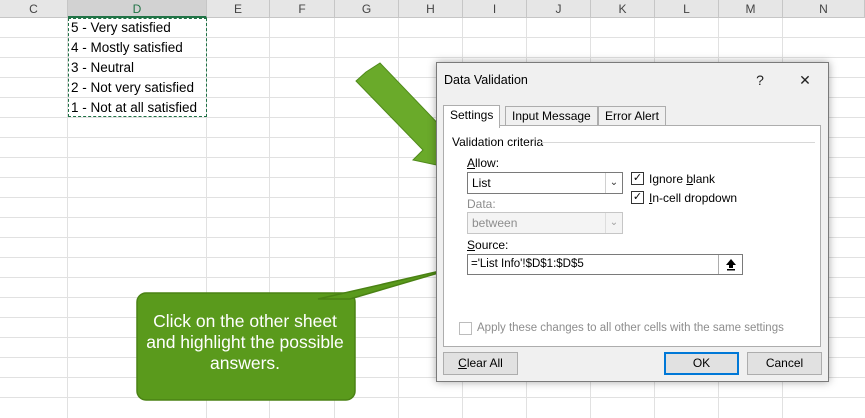 This screenshot has height=418, width=865. What do you see at coordinates (605, 264) in the screenshot?
I see `source-input: ='List Info'!$D$1:$D$5` at bounding box center [605, 264].